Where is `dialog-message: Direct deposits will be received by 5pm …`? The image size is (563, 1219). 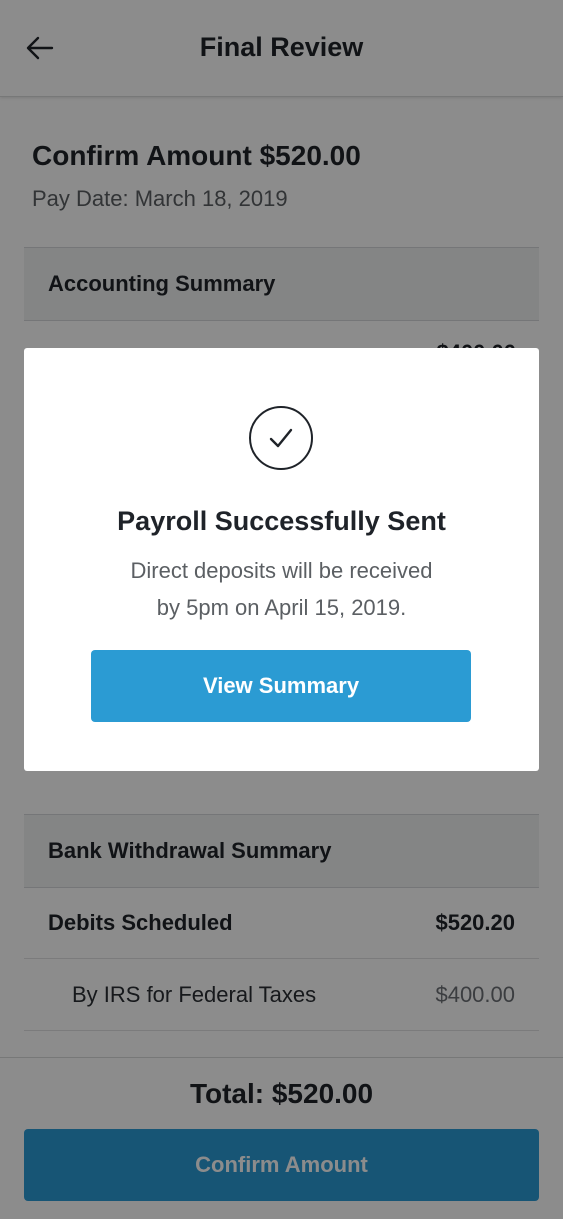
dialog-message: Direct deposits will be received by 5pm … is located at coordinates (281, 589).